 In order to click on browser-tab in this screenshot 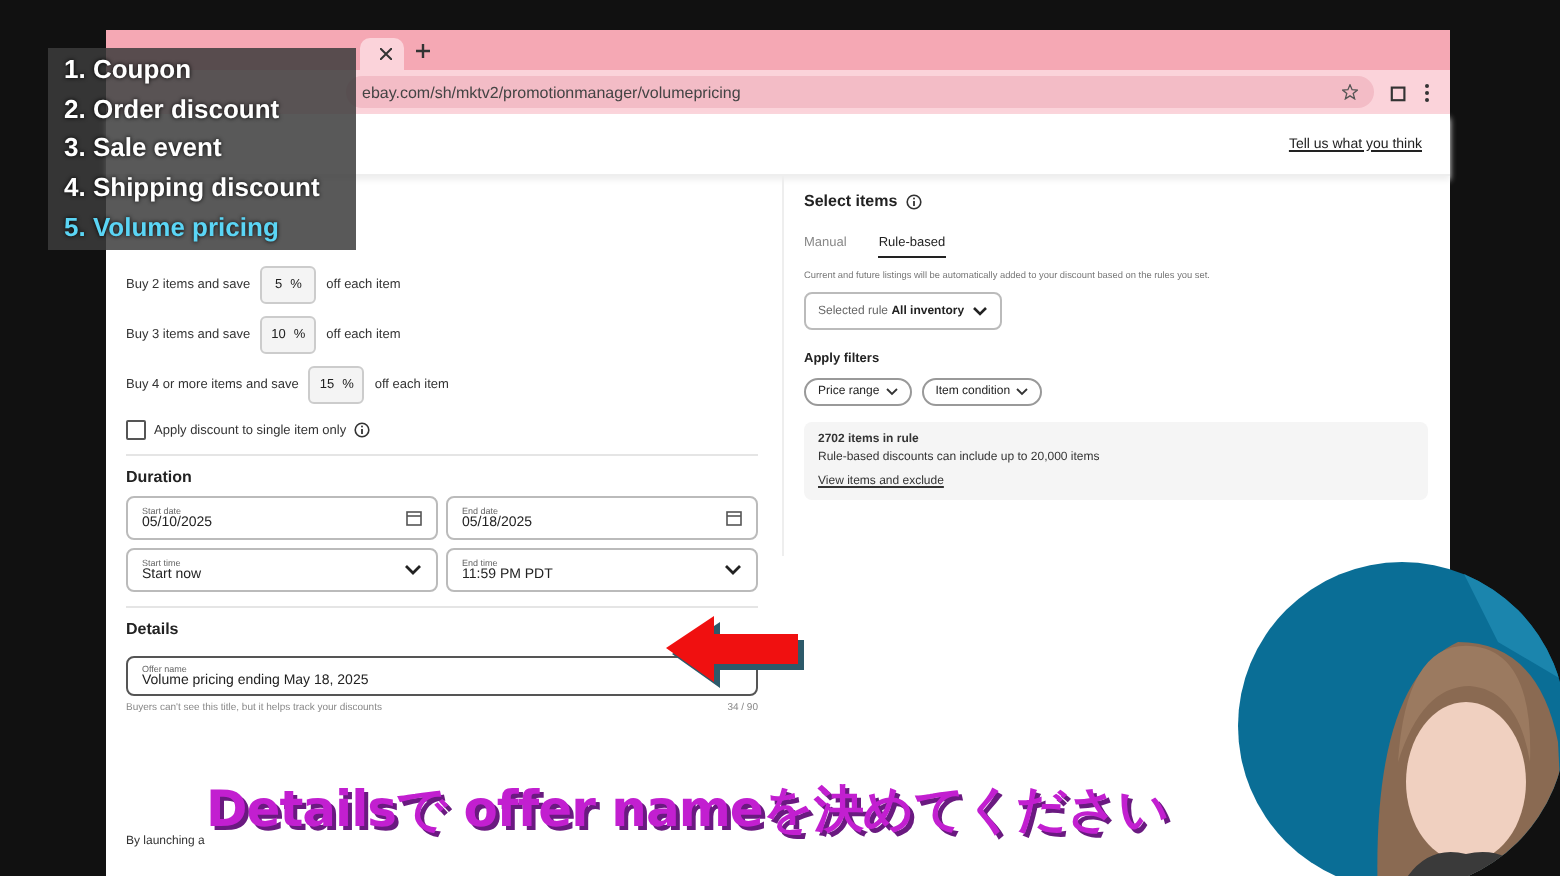, I will do `click(382, 54)`.